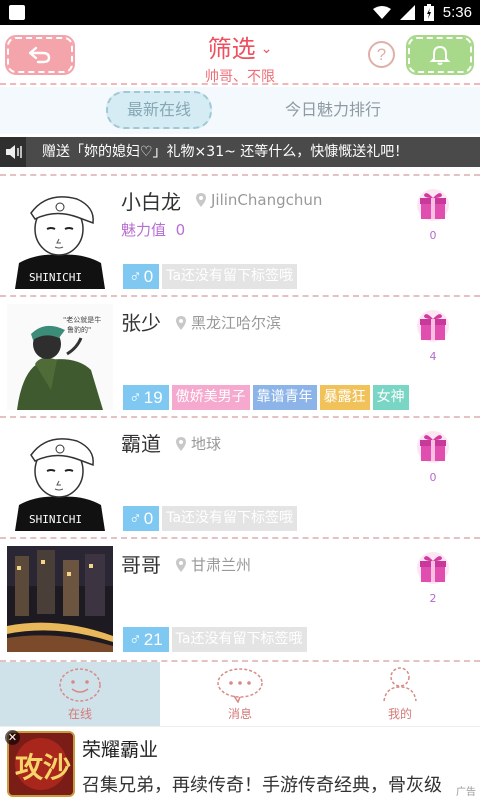  What do you see at coordinates (344, 397) in the screenshot?
I see `tag-badge: 暴露狂` at bounding box center [344, 397].